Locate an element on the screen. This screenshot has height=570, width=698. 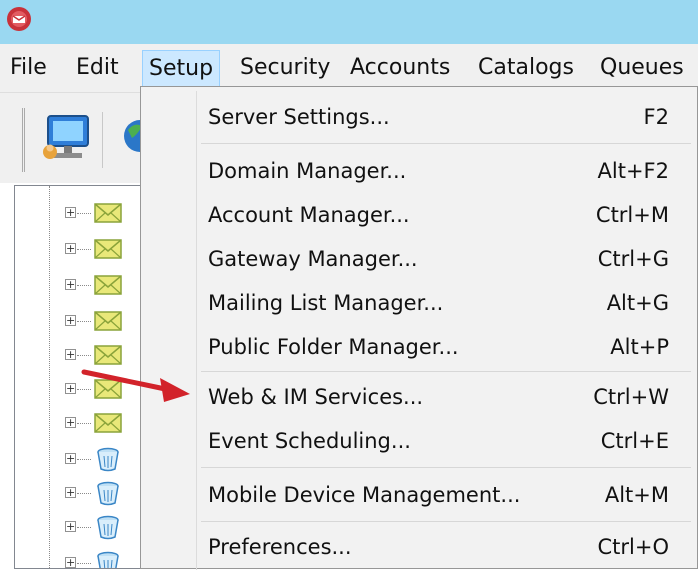
menu-item-server-settings: Server Settings... F2 is located at coordinates (419, 117).